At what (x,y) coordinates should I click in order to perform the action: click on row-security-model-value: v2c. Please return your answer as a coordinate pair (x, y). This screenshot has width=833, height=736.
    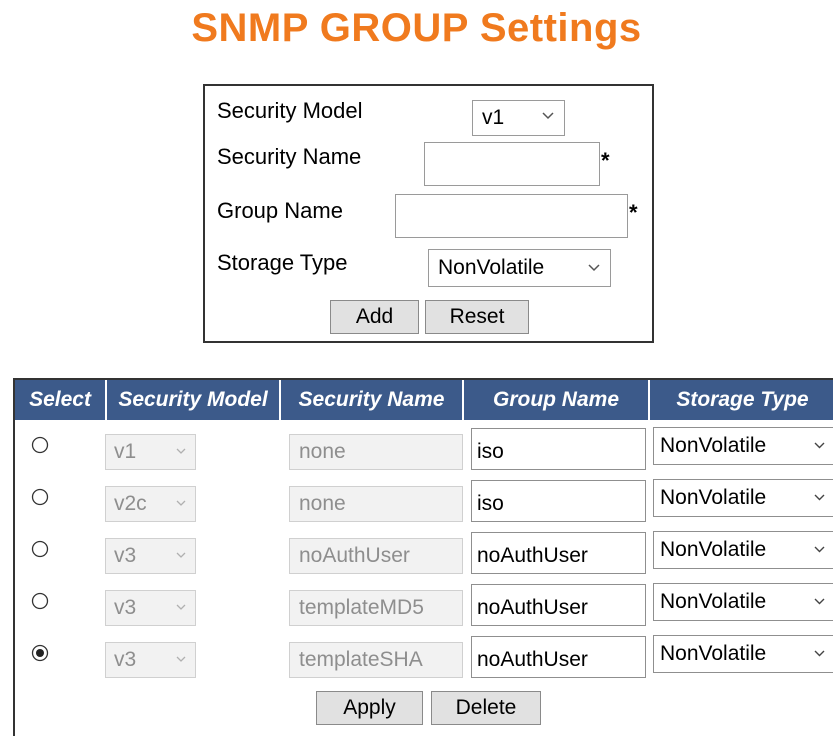
    Looking at the image, I should click on (130, 503).